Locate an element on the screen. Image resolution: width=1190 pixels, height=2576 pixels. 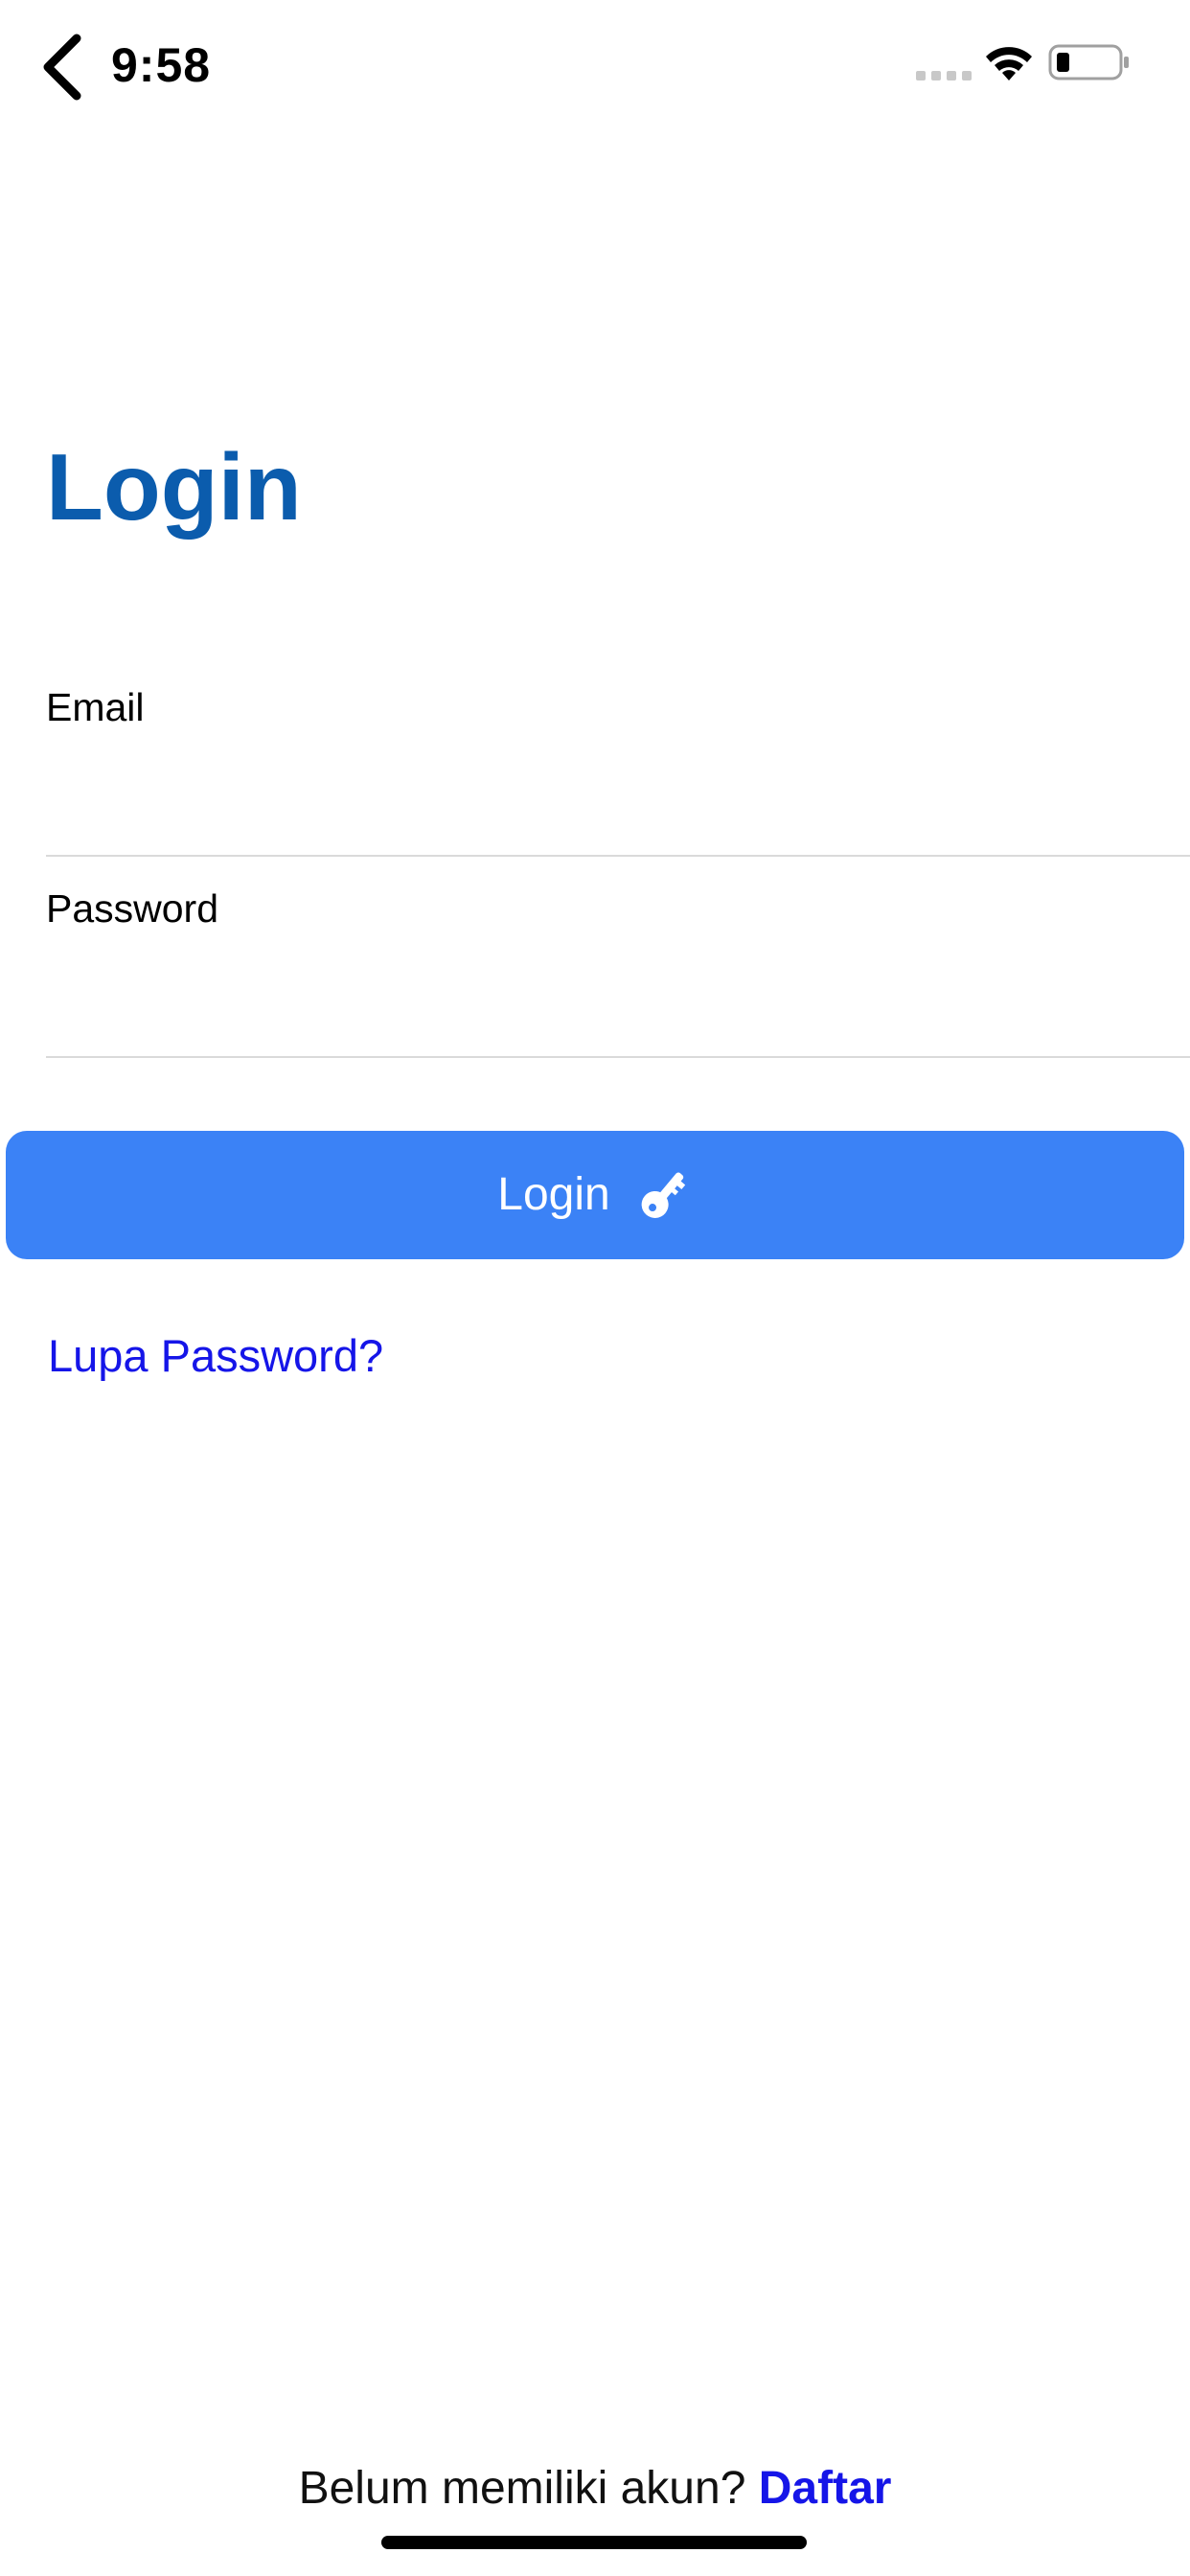
status-bar: 9:58 is located at coordinates (595, 67).